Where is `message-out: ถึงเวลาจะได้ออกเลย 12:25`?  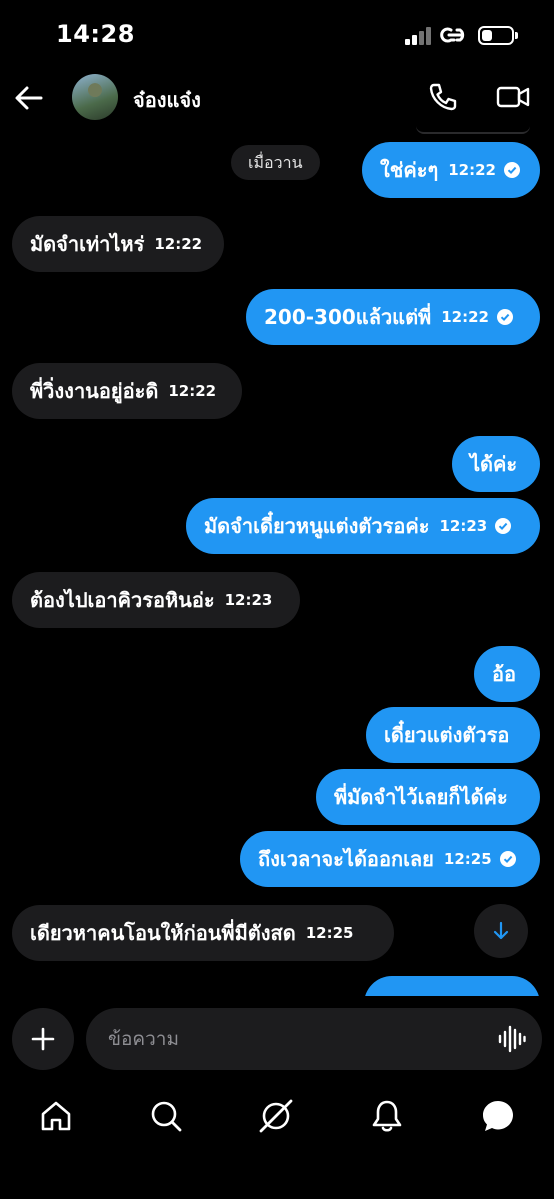
message-out: ถึงเวลาจะได้ออกเลย 12:25 is located at coordinates (390, 859).